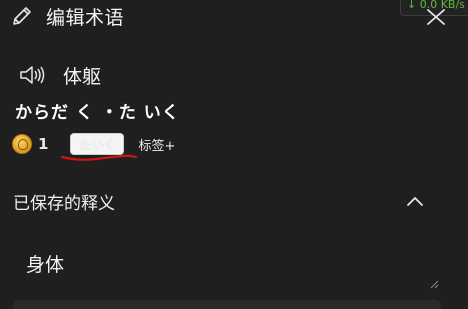  Describe the element at coordinates (97, 113) in the screenshot. I see `term-reading: からだ く ・た いく` at that location.